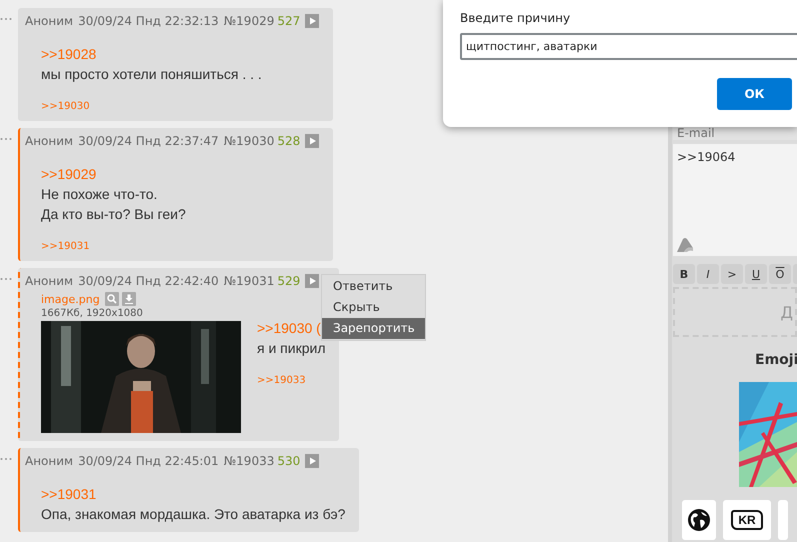 The width and height of the screenshot is (797, 542). What do you see at coordinates (152, 74) in the screenshot?
I see `post-text-line: мы просто хотели поняшиться . . .` at bounding box center [152, 74].